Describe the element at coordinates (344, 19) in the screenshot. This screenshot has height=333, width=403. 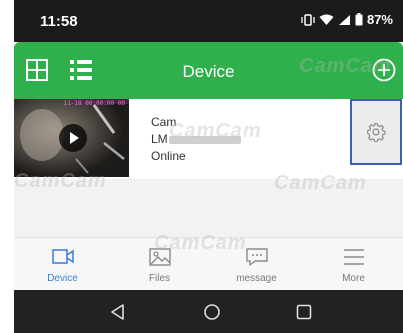
I see `signal-icon` at that location.